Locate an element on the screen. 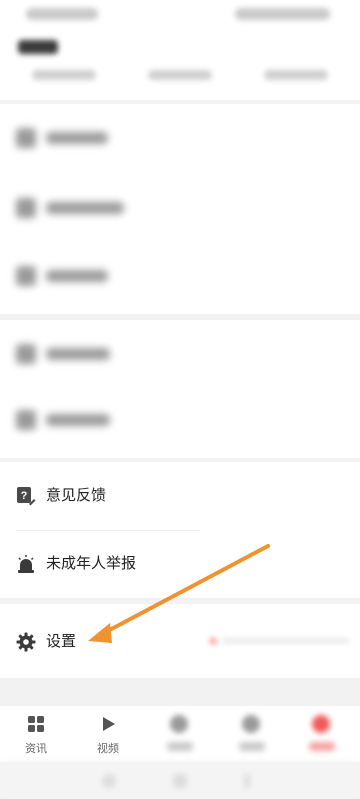  nav-home-button is located at coordinates (180, 781).